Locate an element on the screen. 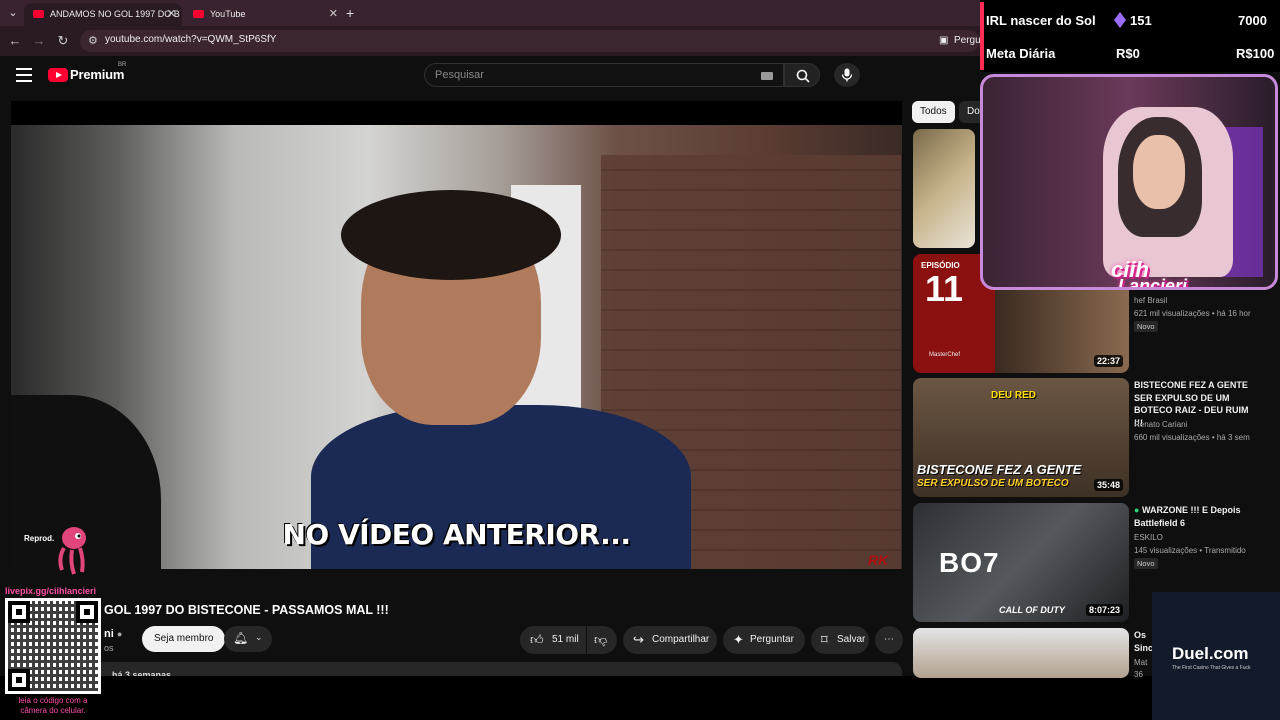  ask-label: Perguntar is located at coordinates (772, 639).